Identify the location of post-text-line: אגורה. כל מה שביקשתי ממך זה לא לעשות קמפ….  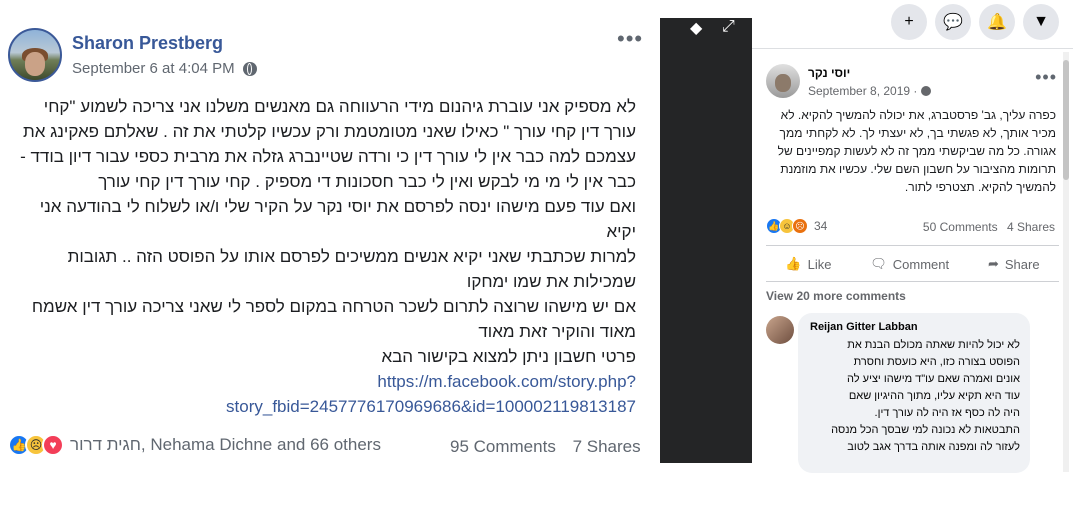
(916, 151).